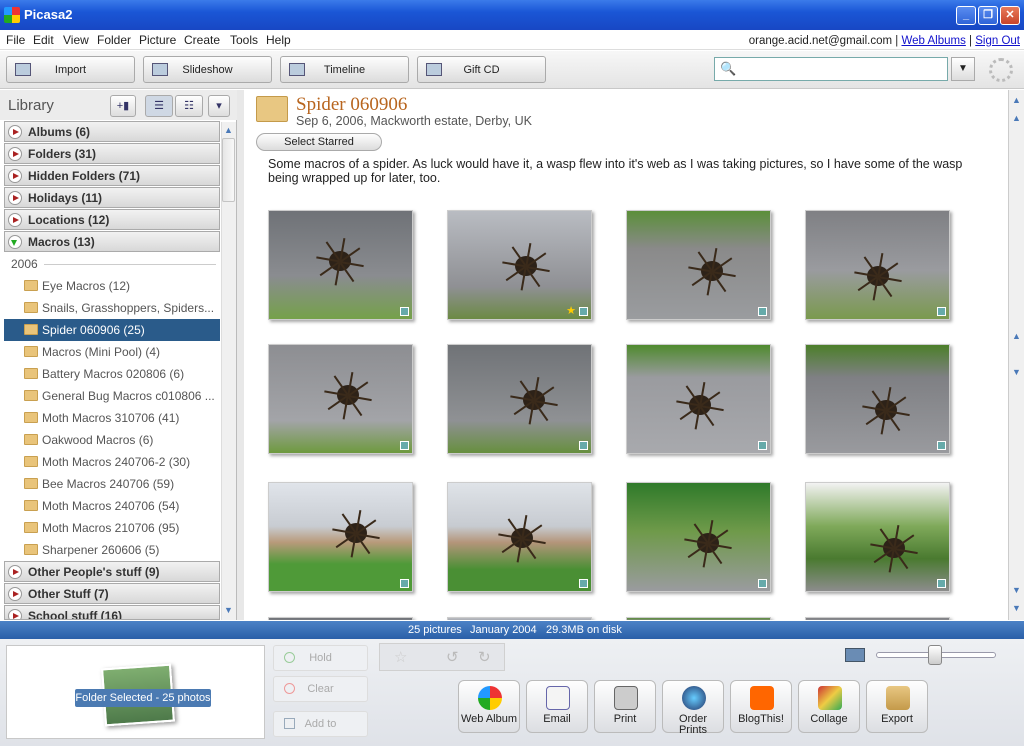  Describe the element at coordinates (484, 657) in the screenshot. I see `rotate-right-icon: ↻` at that location.